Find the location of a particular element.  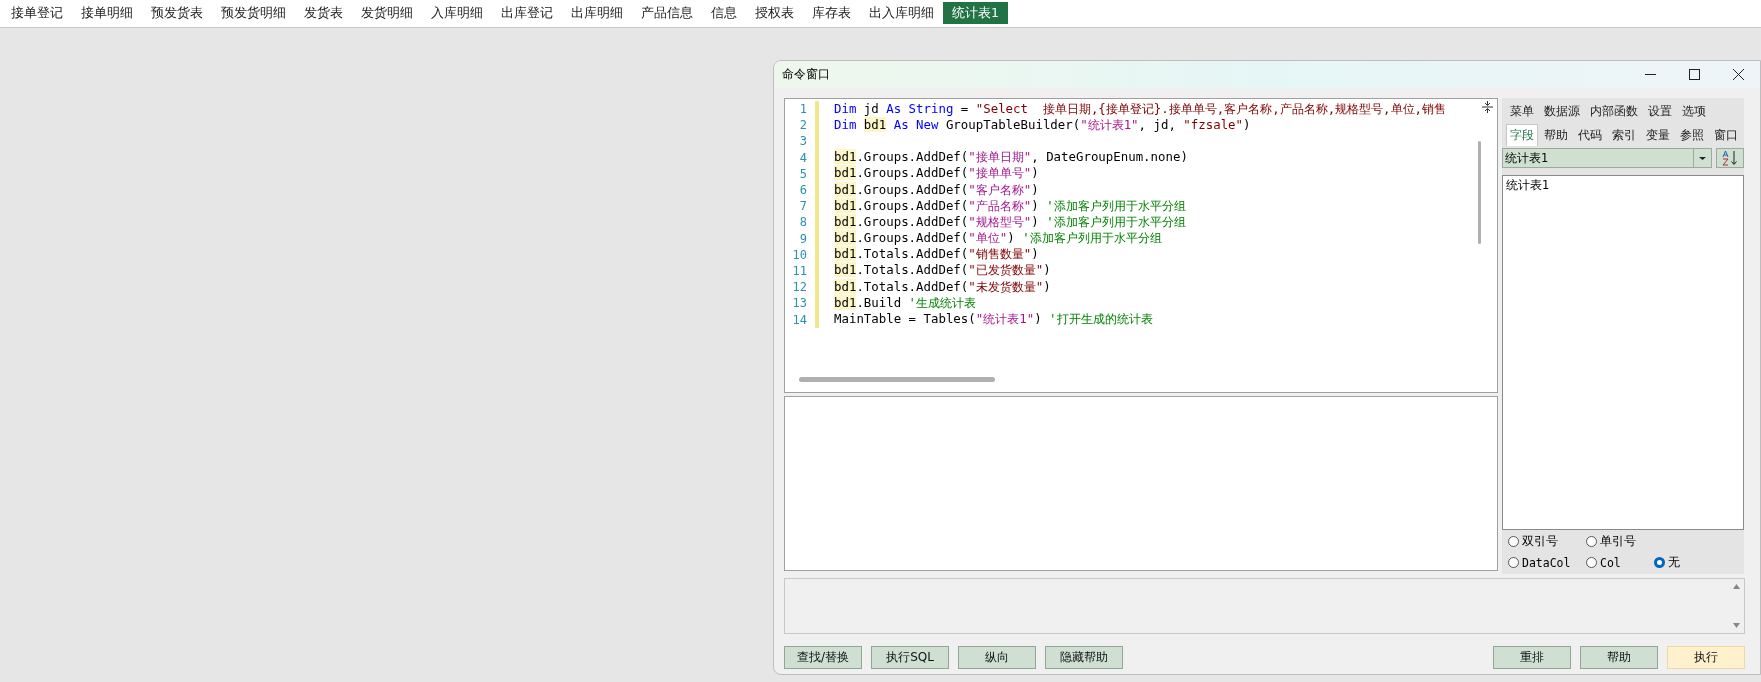

scroll-down-icon is located at coordinates (1736, 625).